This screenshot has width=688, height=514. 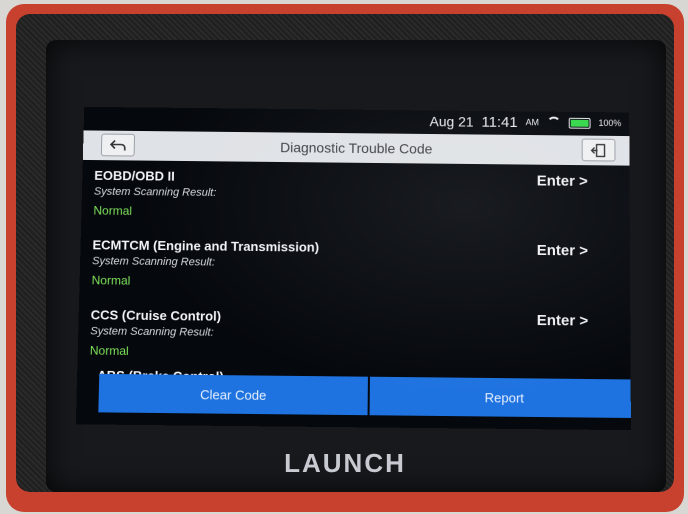 I want to click on wifi-icon, so click(x=554, y=123).